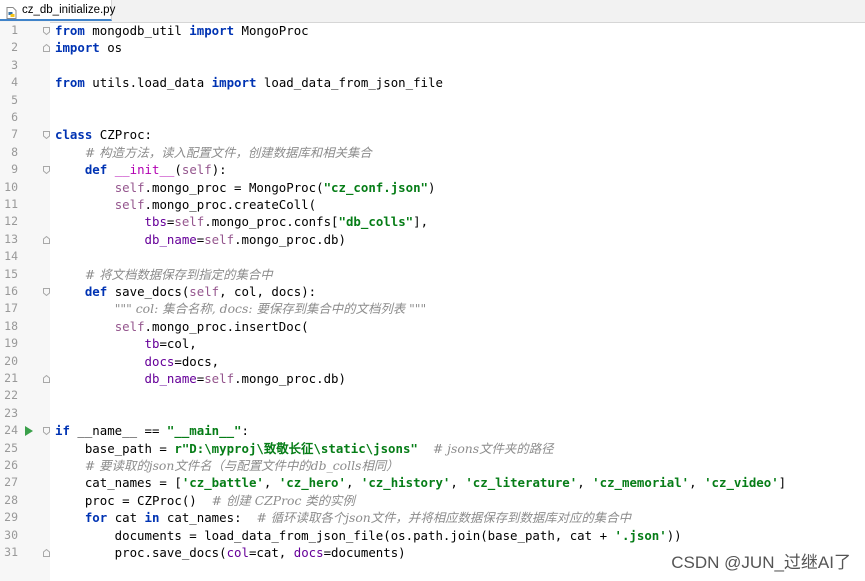  I want to click on code-token: # 构造方法，读入配置文件，创建数据库和相关集合, so click(228, 152).